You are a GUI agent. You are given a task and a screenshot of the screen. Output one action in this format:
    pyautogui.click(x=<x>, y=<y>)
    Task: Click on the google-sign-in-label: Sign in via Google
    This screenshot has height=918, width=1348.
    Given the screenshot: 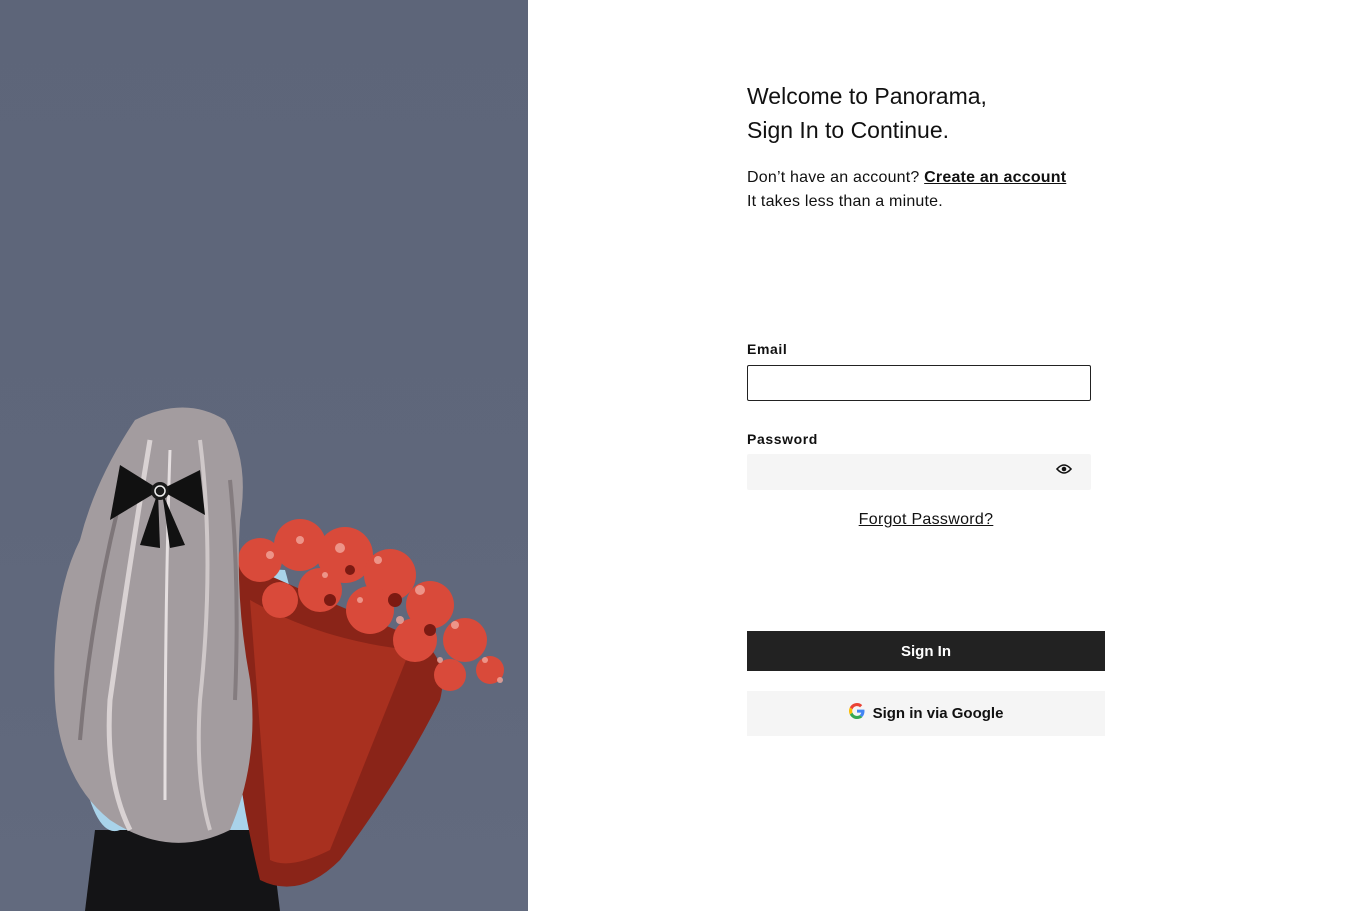 What is the action you would take?
    pyautogui.click(x=938, y=713)
    